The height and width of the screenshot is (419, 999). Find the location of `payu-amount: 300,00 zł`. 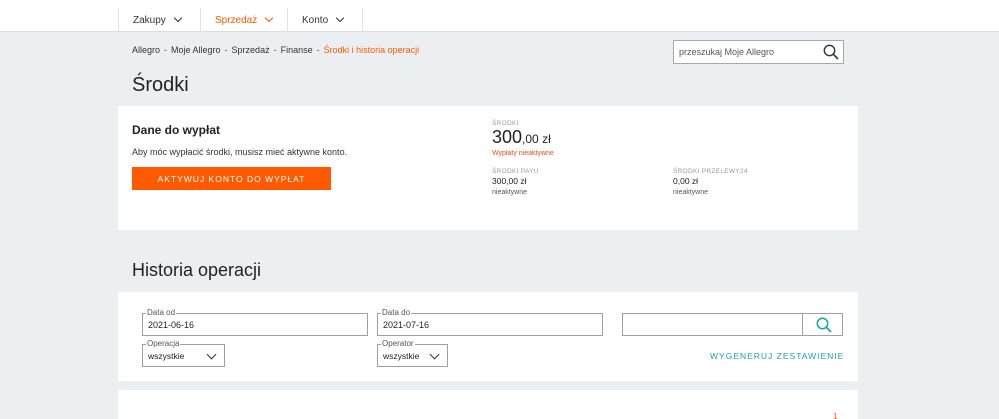

payu-amount: 300,00 zł is located at coordinates (509, 181).